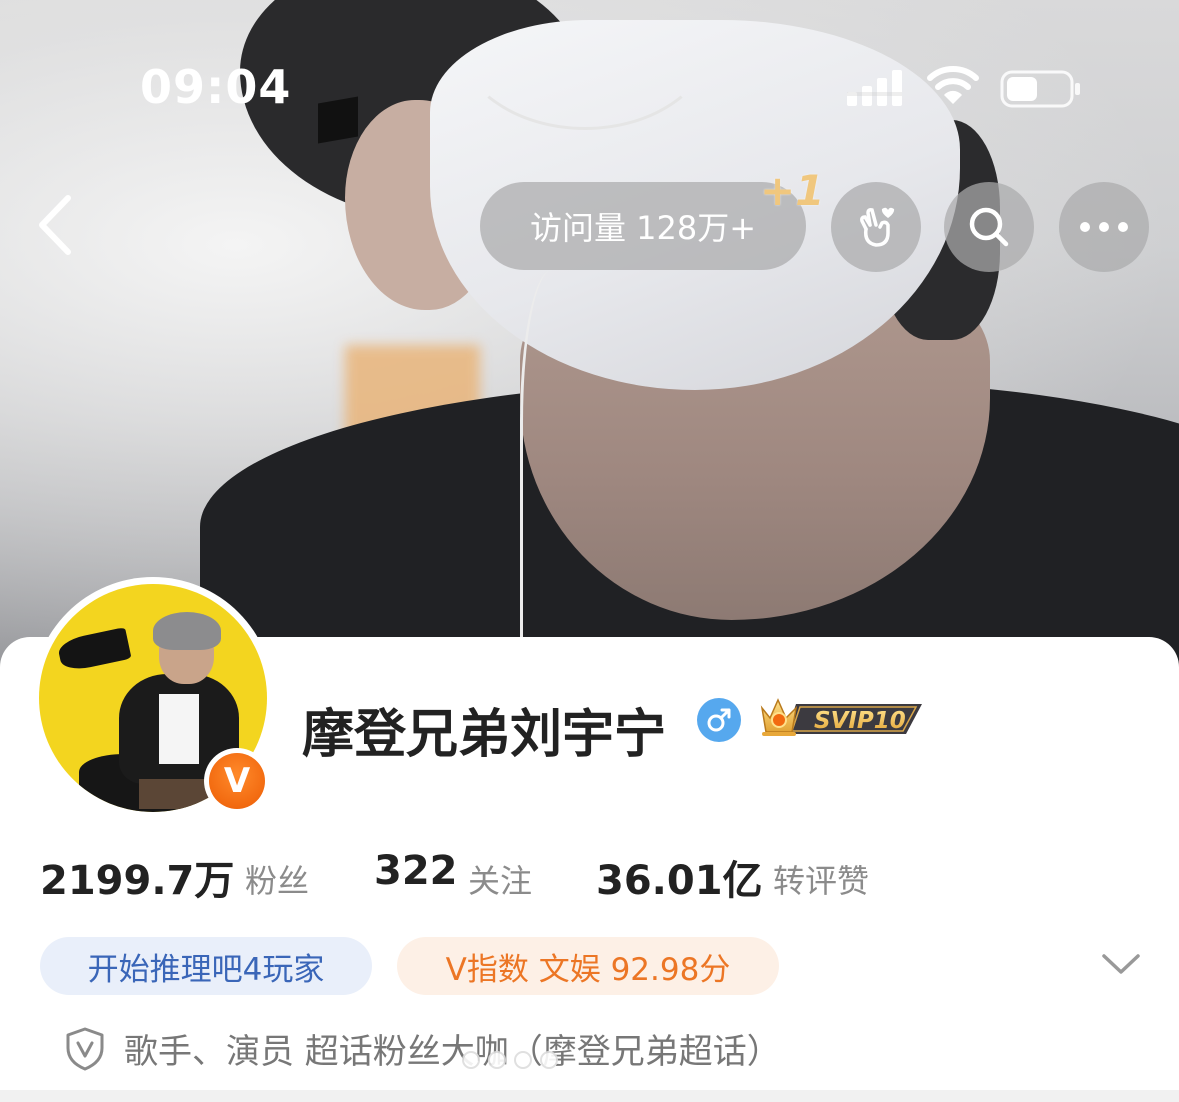 The width and height of the screenshot is (1179, 1102). Describe the element at coordinates (206, 966) in the screenshot. I see `game-tag: 开始推理吧4玩家` at that location.